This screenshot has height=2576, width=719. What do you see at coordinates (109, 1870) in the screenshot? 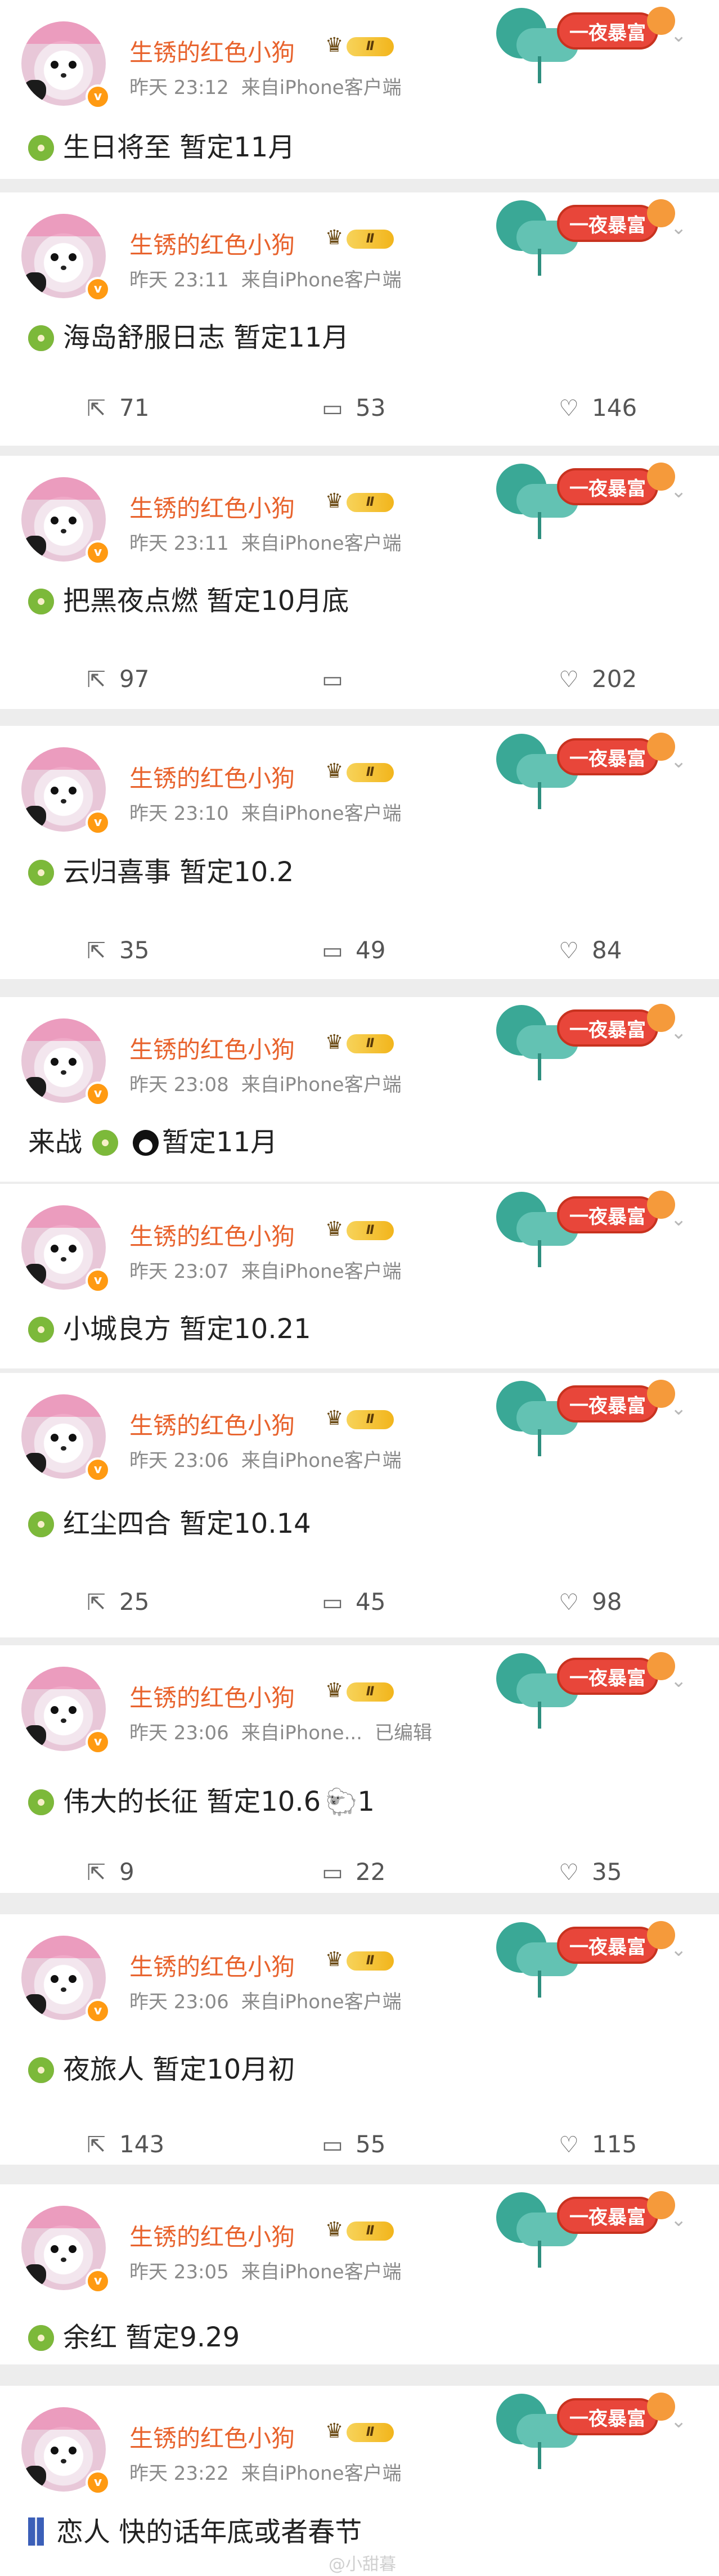
I see `repost-button: ⇱ 9` at bounding box center [109, 1870].